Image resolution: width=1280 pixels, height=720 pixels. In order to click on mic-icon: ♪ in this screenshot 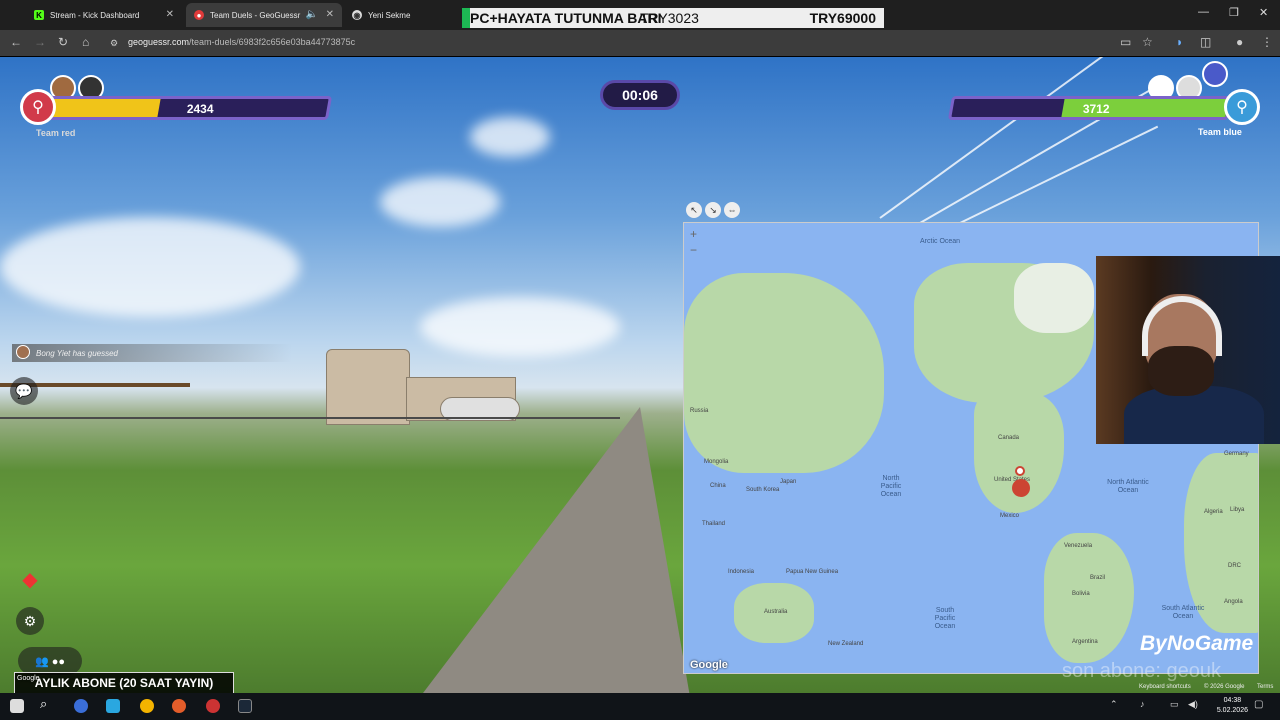, I will do `click(1147, 706)`.